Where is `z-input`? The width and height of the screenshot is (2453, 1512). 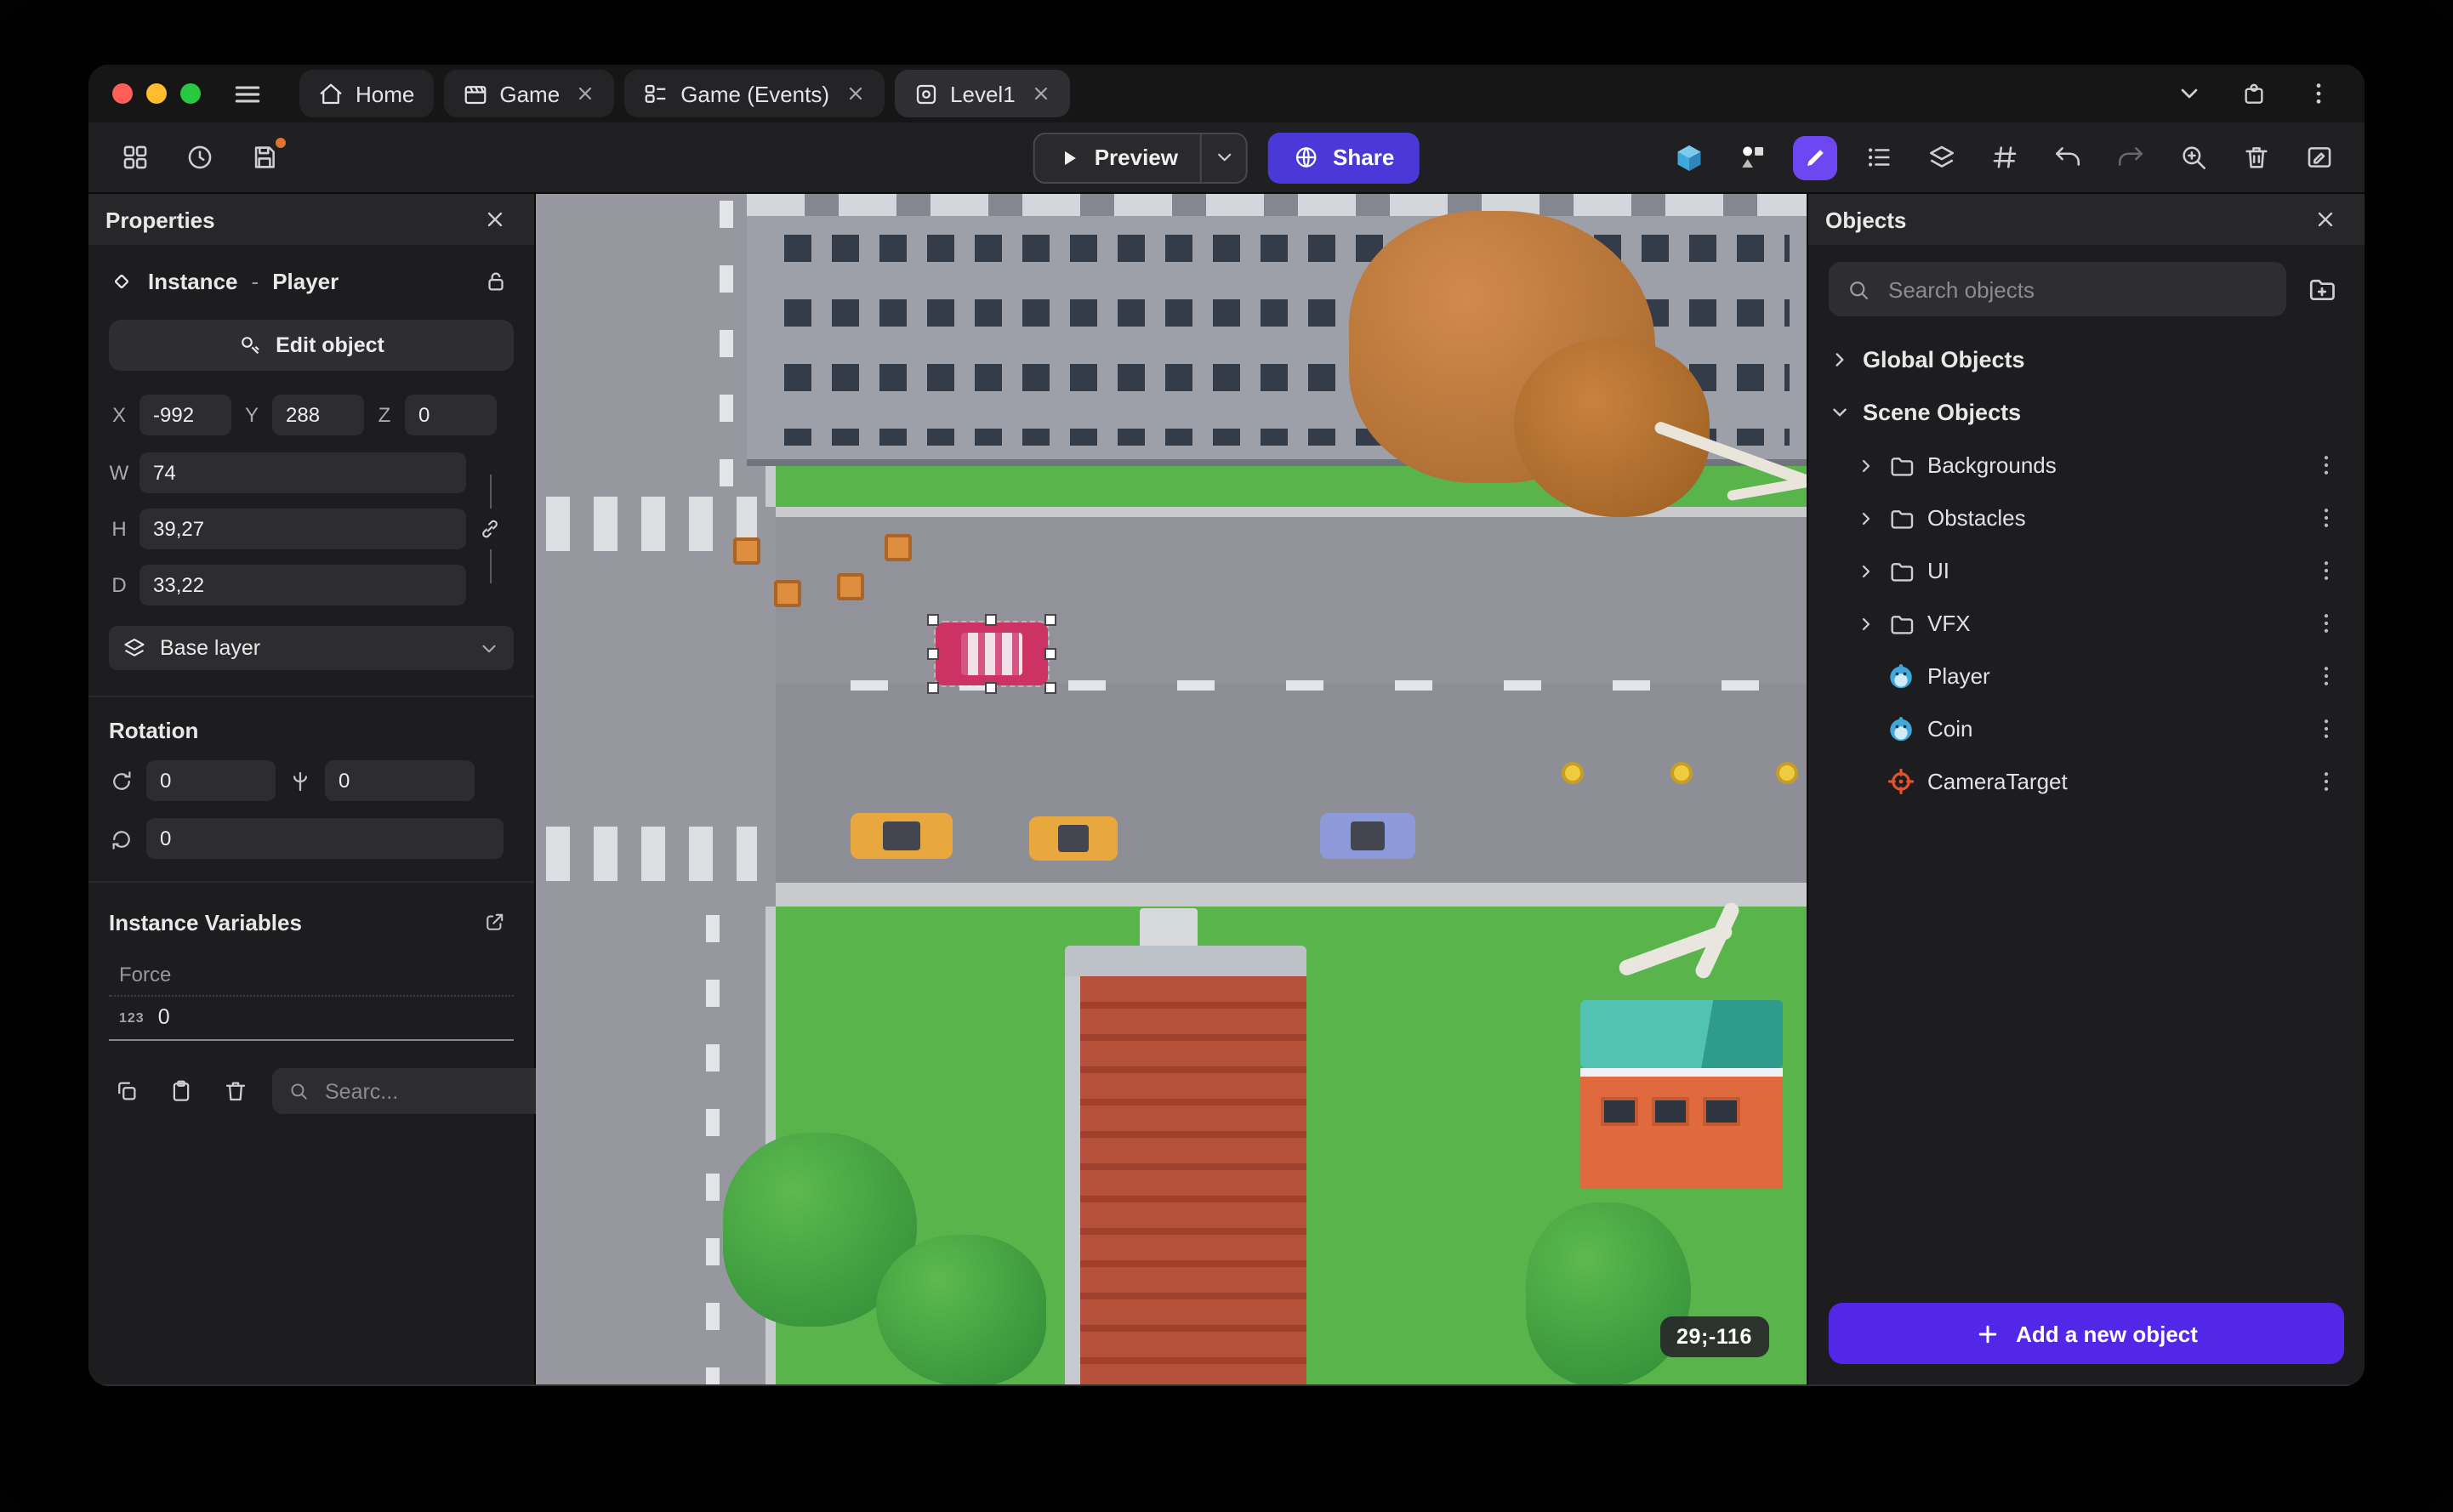
z-input is located at coordinates (451, 415).